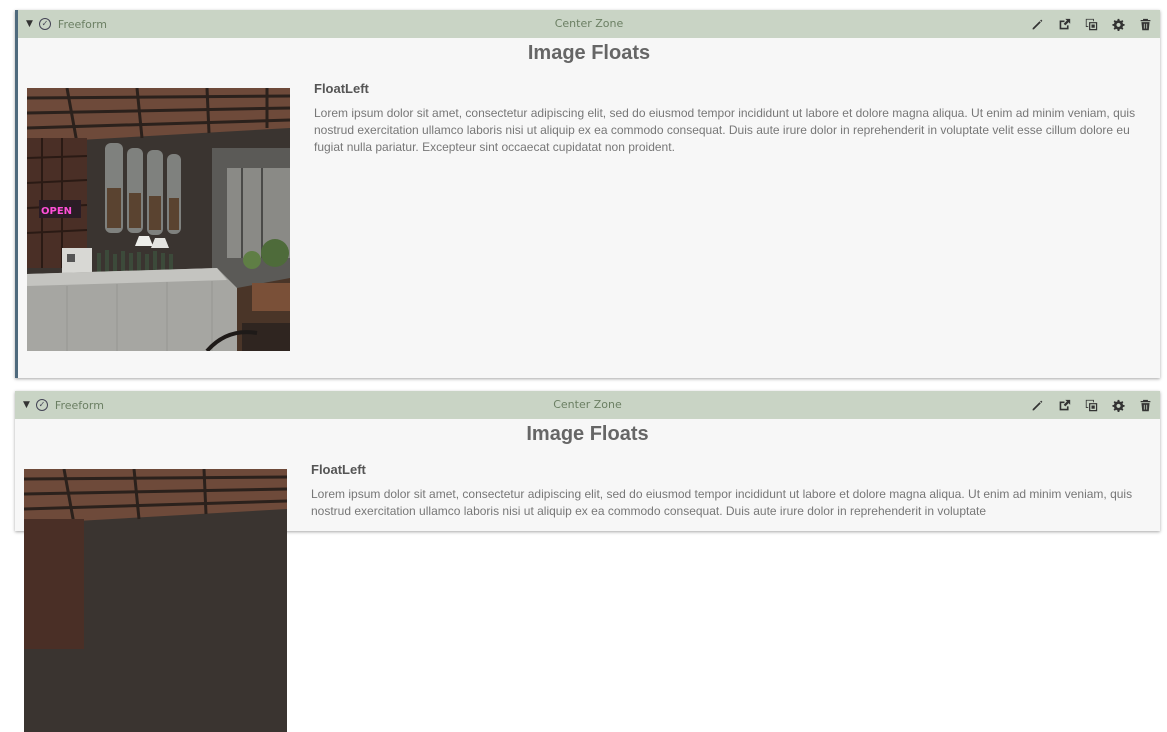 The image size is (1167, 732). I want to click on cafe-interior-image, so click(155, 600).